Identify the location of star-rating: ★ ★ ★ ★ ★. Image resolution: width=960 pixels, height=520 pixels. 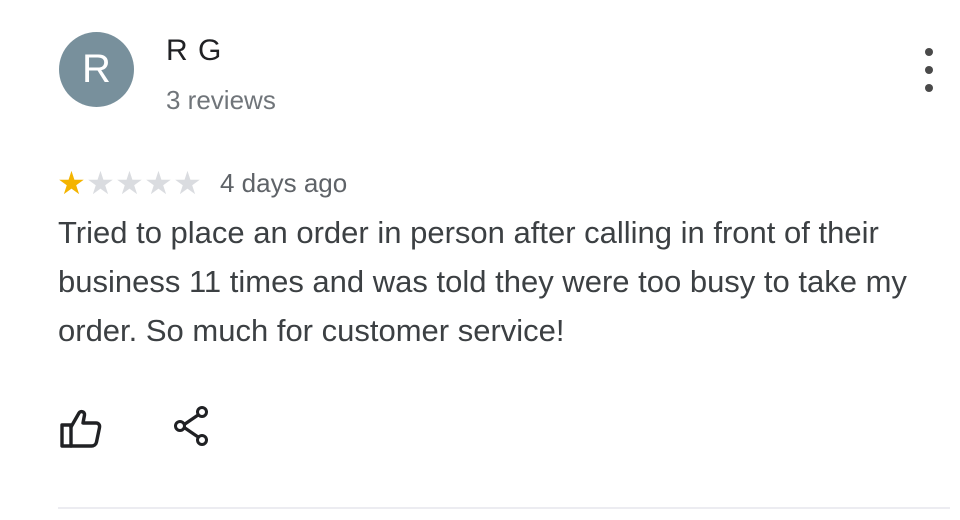
(129, 183).